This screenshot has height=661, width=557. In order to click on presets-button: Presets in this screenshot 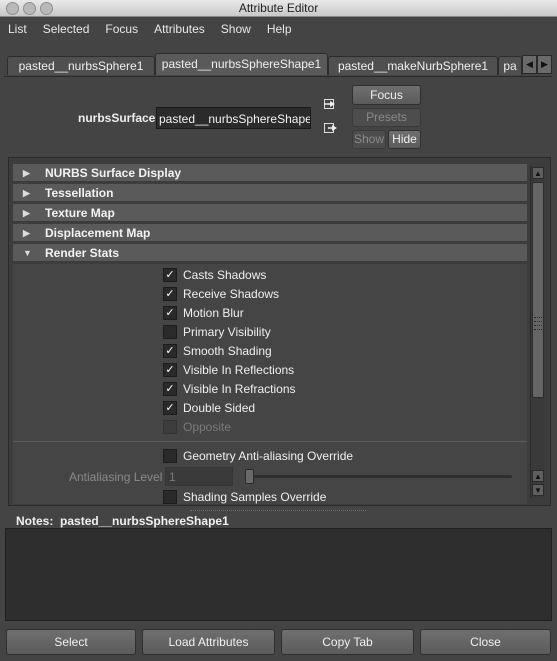, I will do `click(386, 117)`.